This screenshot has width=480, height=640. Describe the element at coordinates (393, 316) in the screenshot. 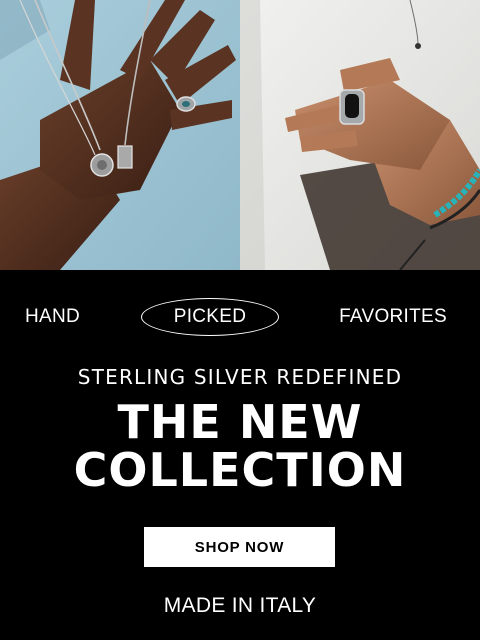

I see `tagline-favorites: FAVORITES` at that location.